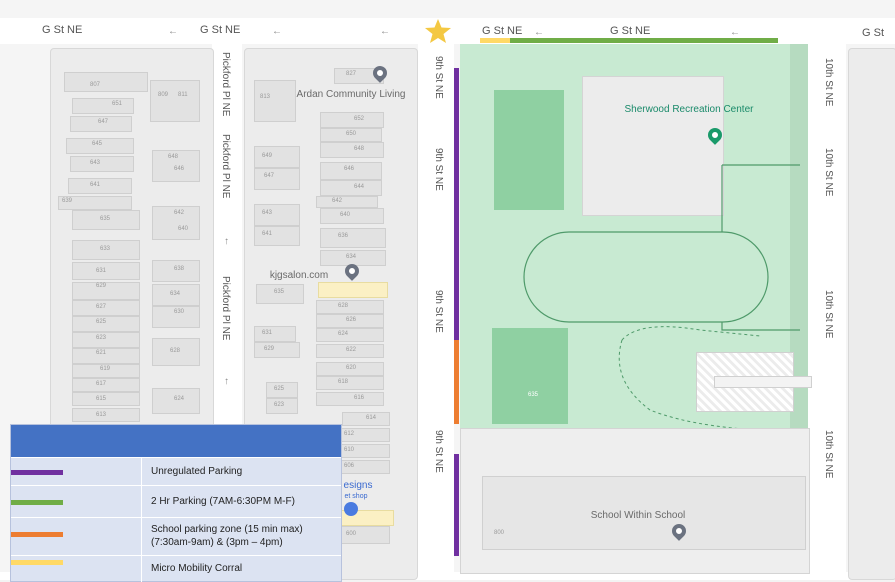  What do you see at coordinates (689, 109) in the screenshot?
I see `sherwood-label: Sherwood Recreation Center` at bounding box center [689, 109].